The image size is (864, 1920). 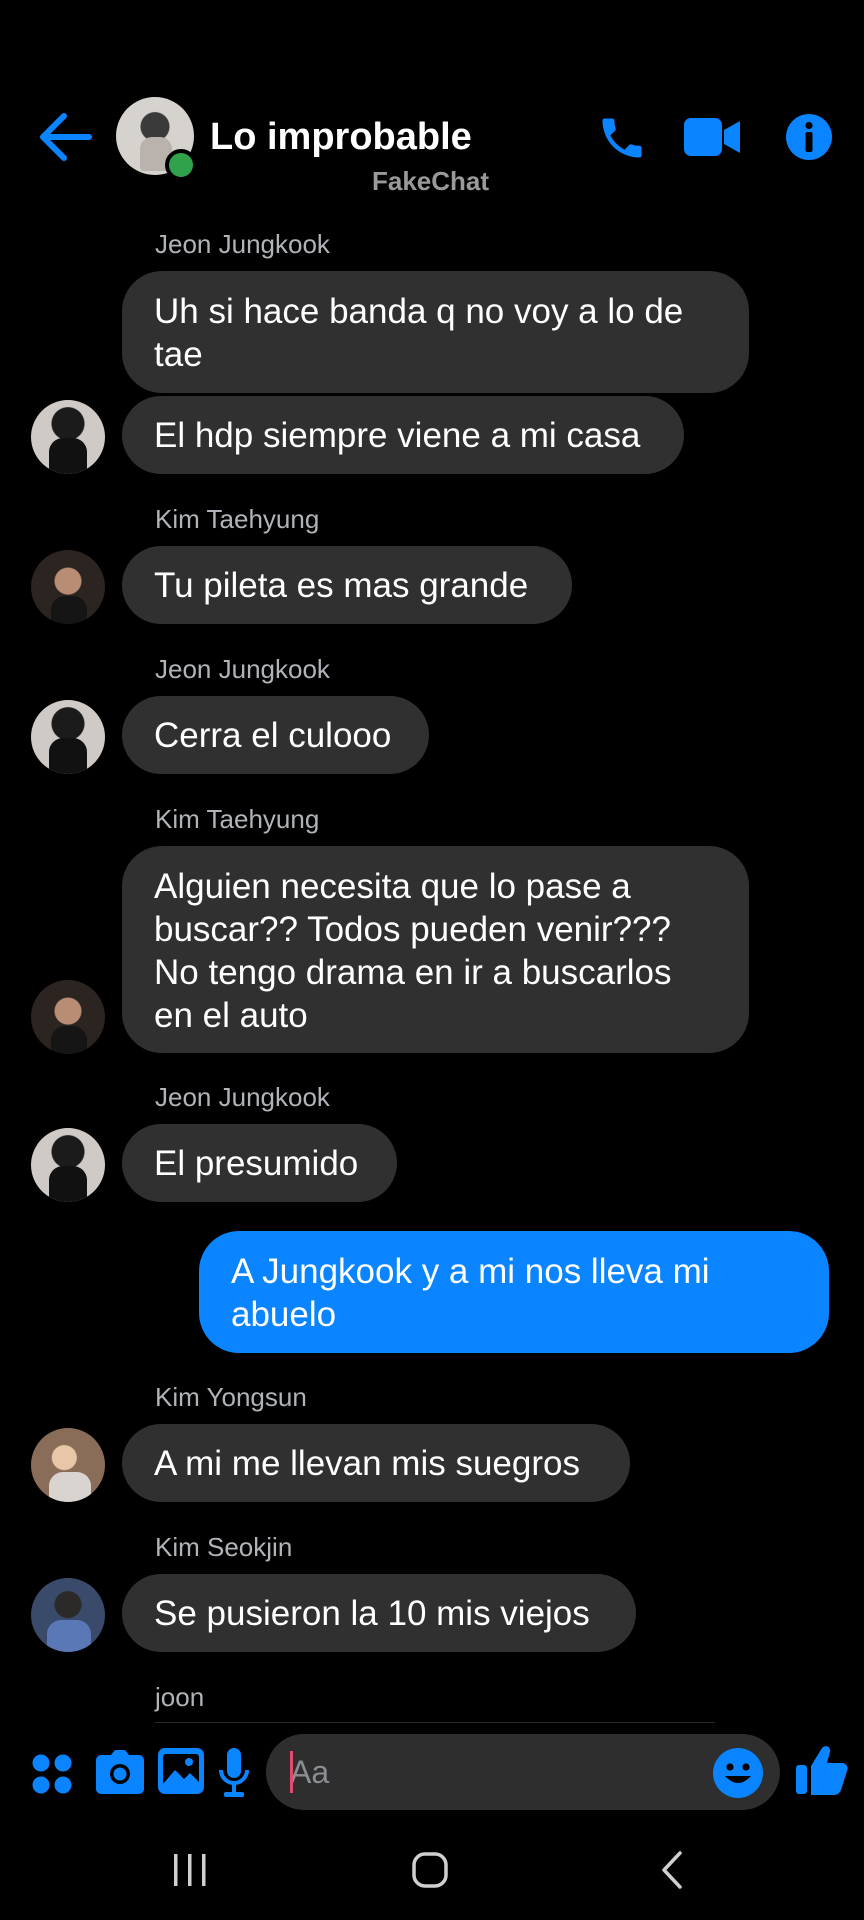 What do you see at coordinates (180, 1697) in the screenshot?
I see `sender-name: joon` at bounding box center [180, 1697].